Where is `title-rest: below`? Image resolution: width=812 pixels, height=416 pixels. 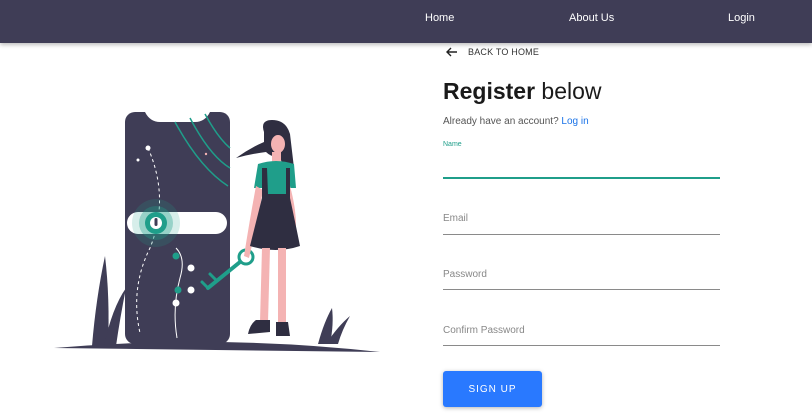 title-rest: below is located at coordinates (568, 91).